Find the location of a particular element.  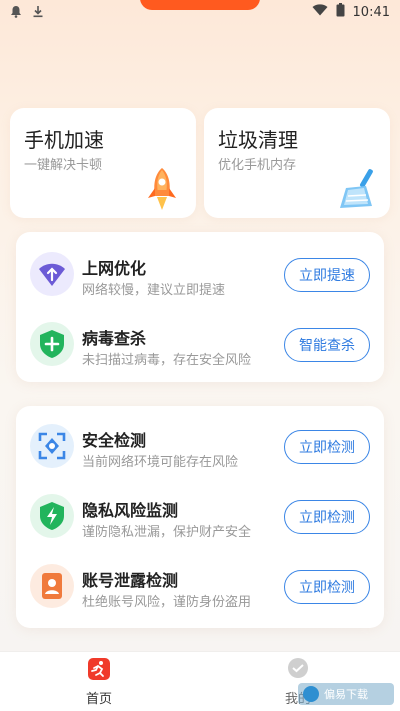

battery-icon is located at coordinates (340, 12).